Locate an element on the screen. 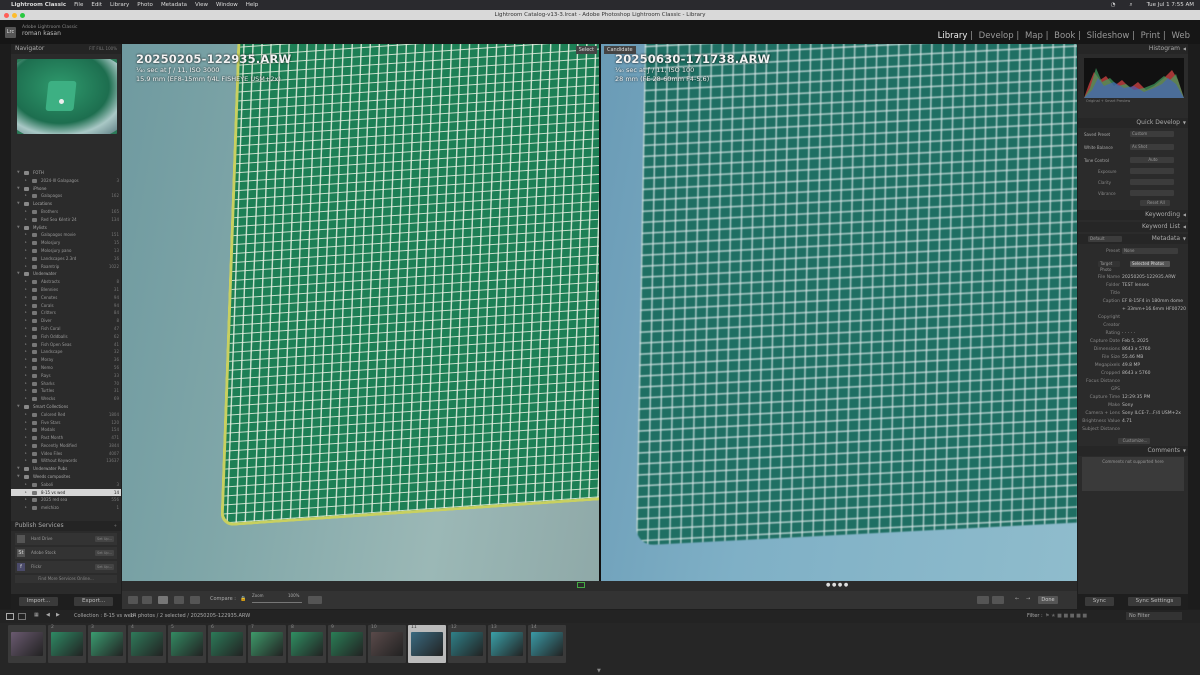 This screenshot has height=675, width=1200. menu-view: View is located at coordinates (201, 5).